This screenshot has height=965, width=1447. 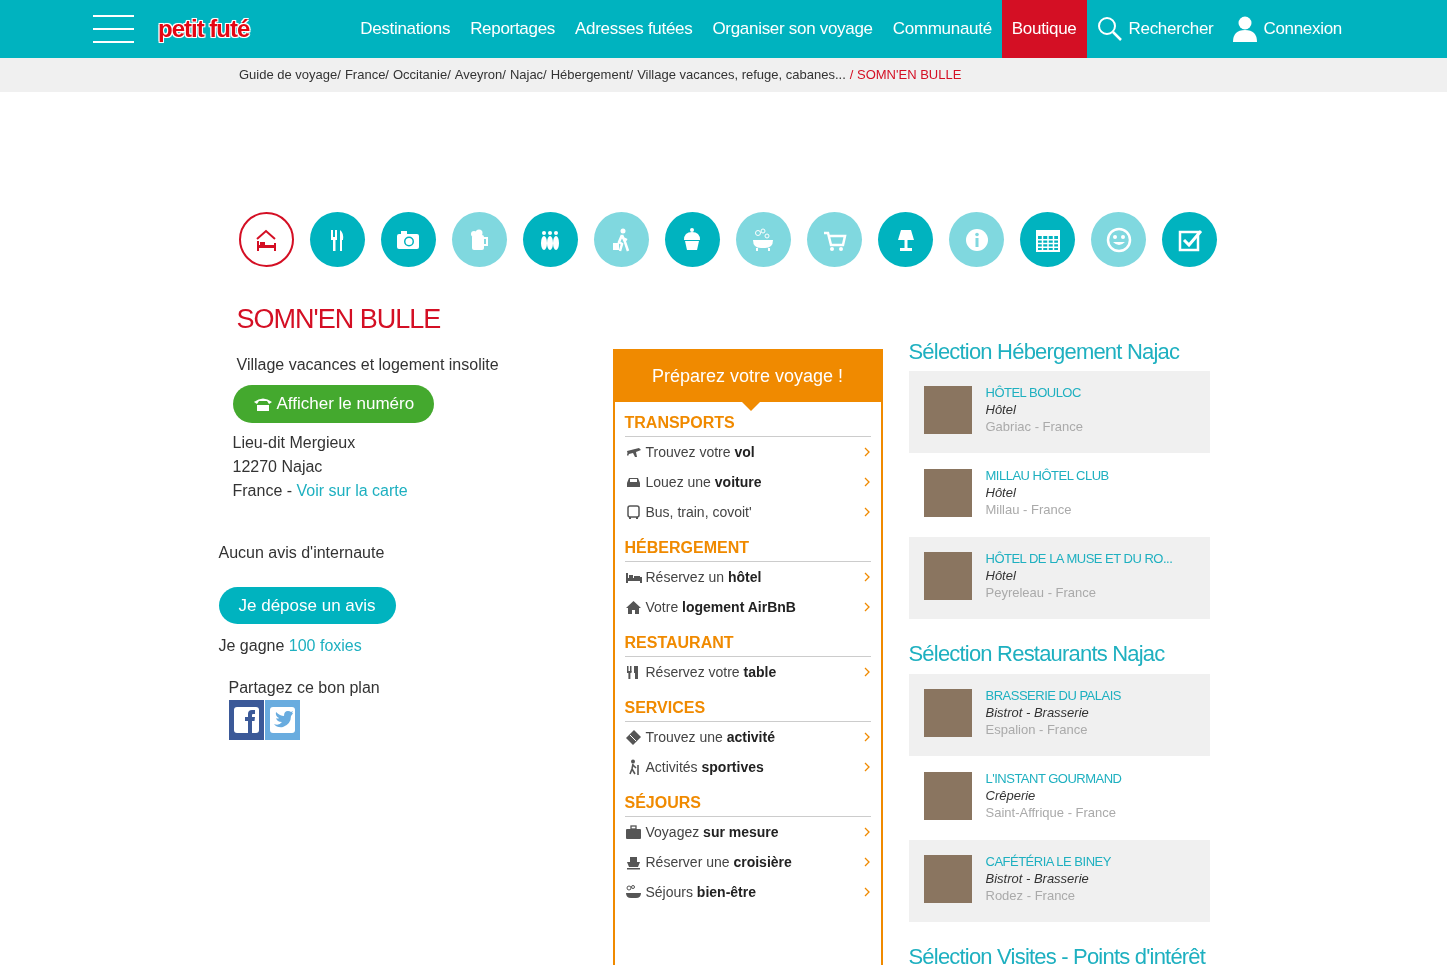 I want to click on place-category: Village vacances et logement insolite, so click(x=368, y=365).